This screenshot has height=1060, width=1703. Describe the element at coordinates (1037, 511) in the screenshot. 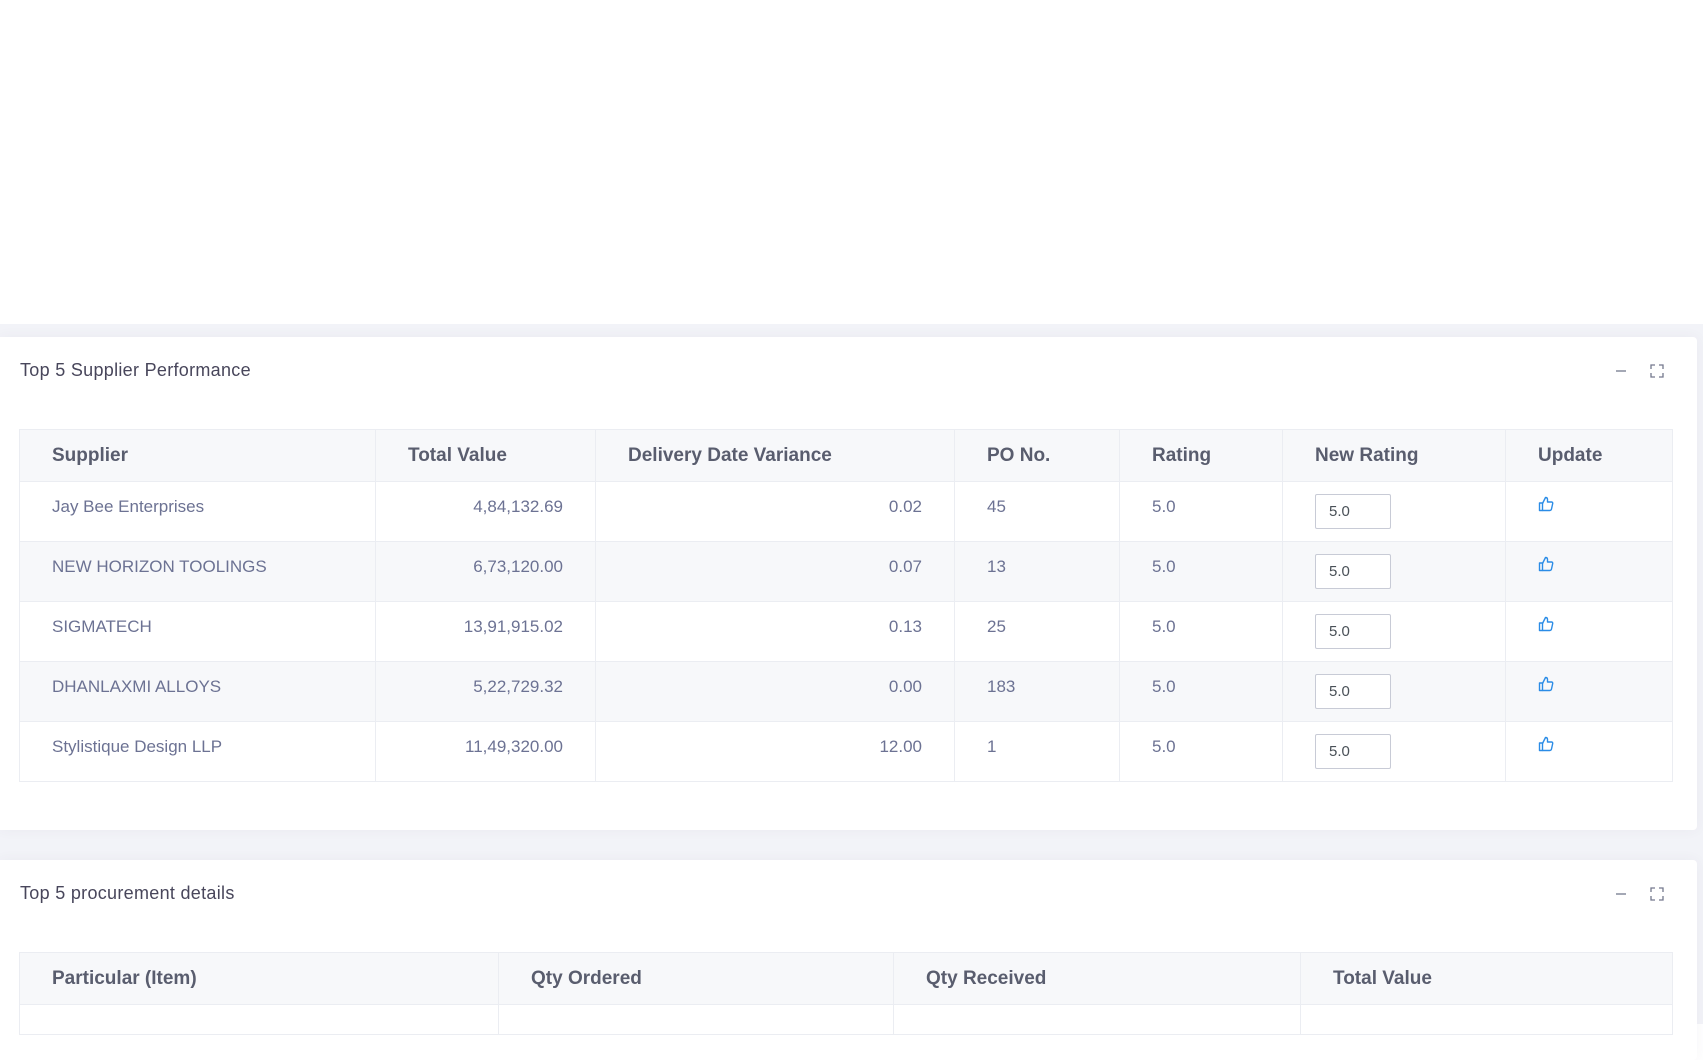

I see `cell-po-no: 45` at that location.